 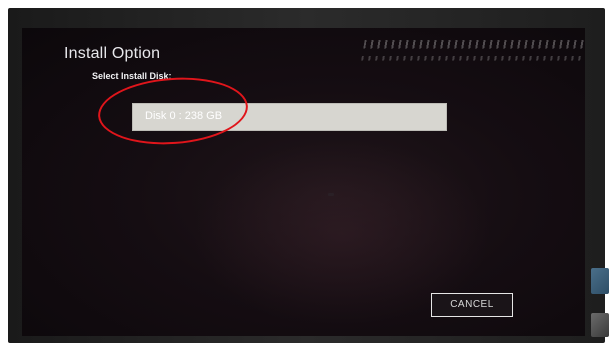 I want to click on windows-sticker, so click(x=600, y=325).